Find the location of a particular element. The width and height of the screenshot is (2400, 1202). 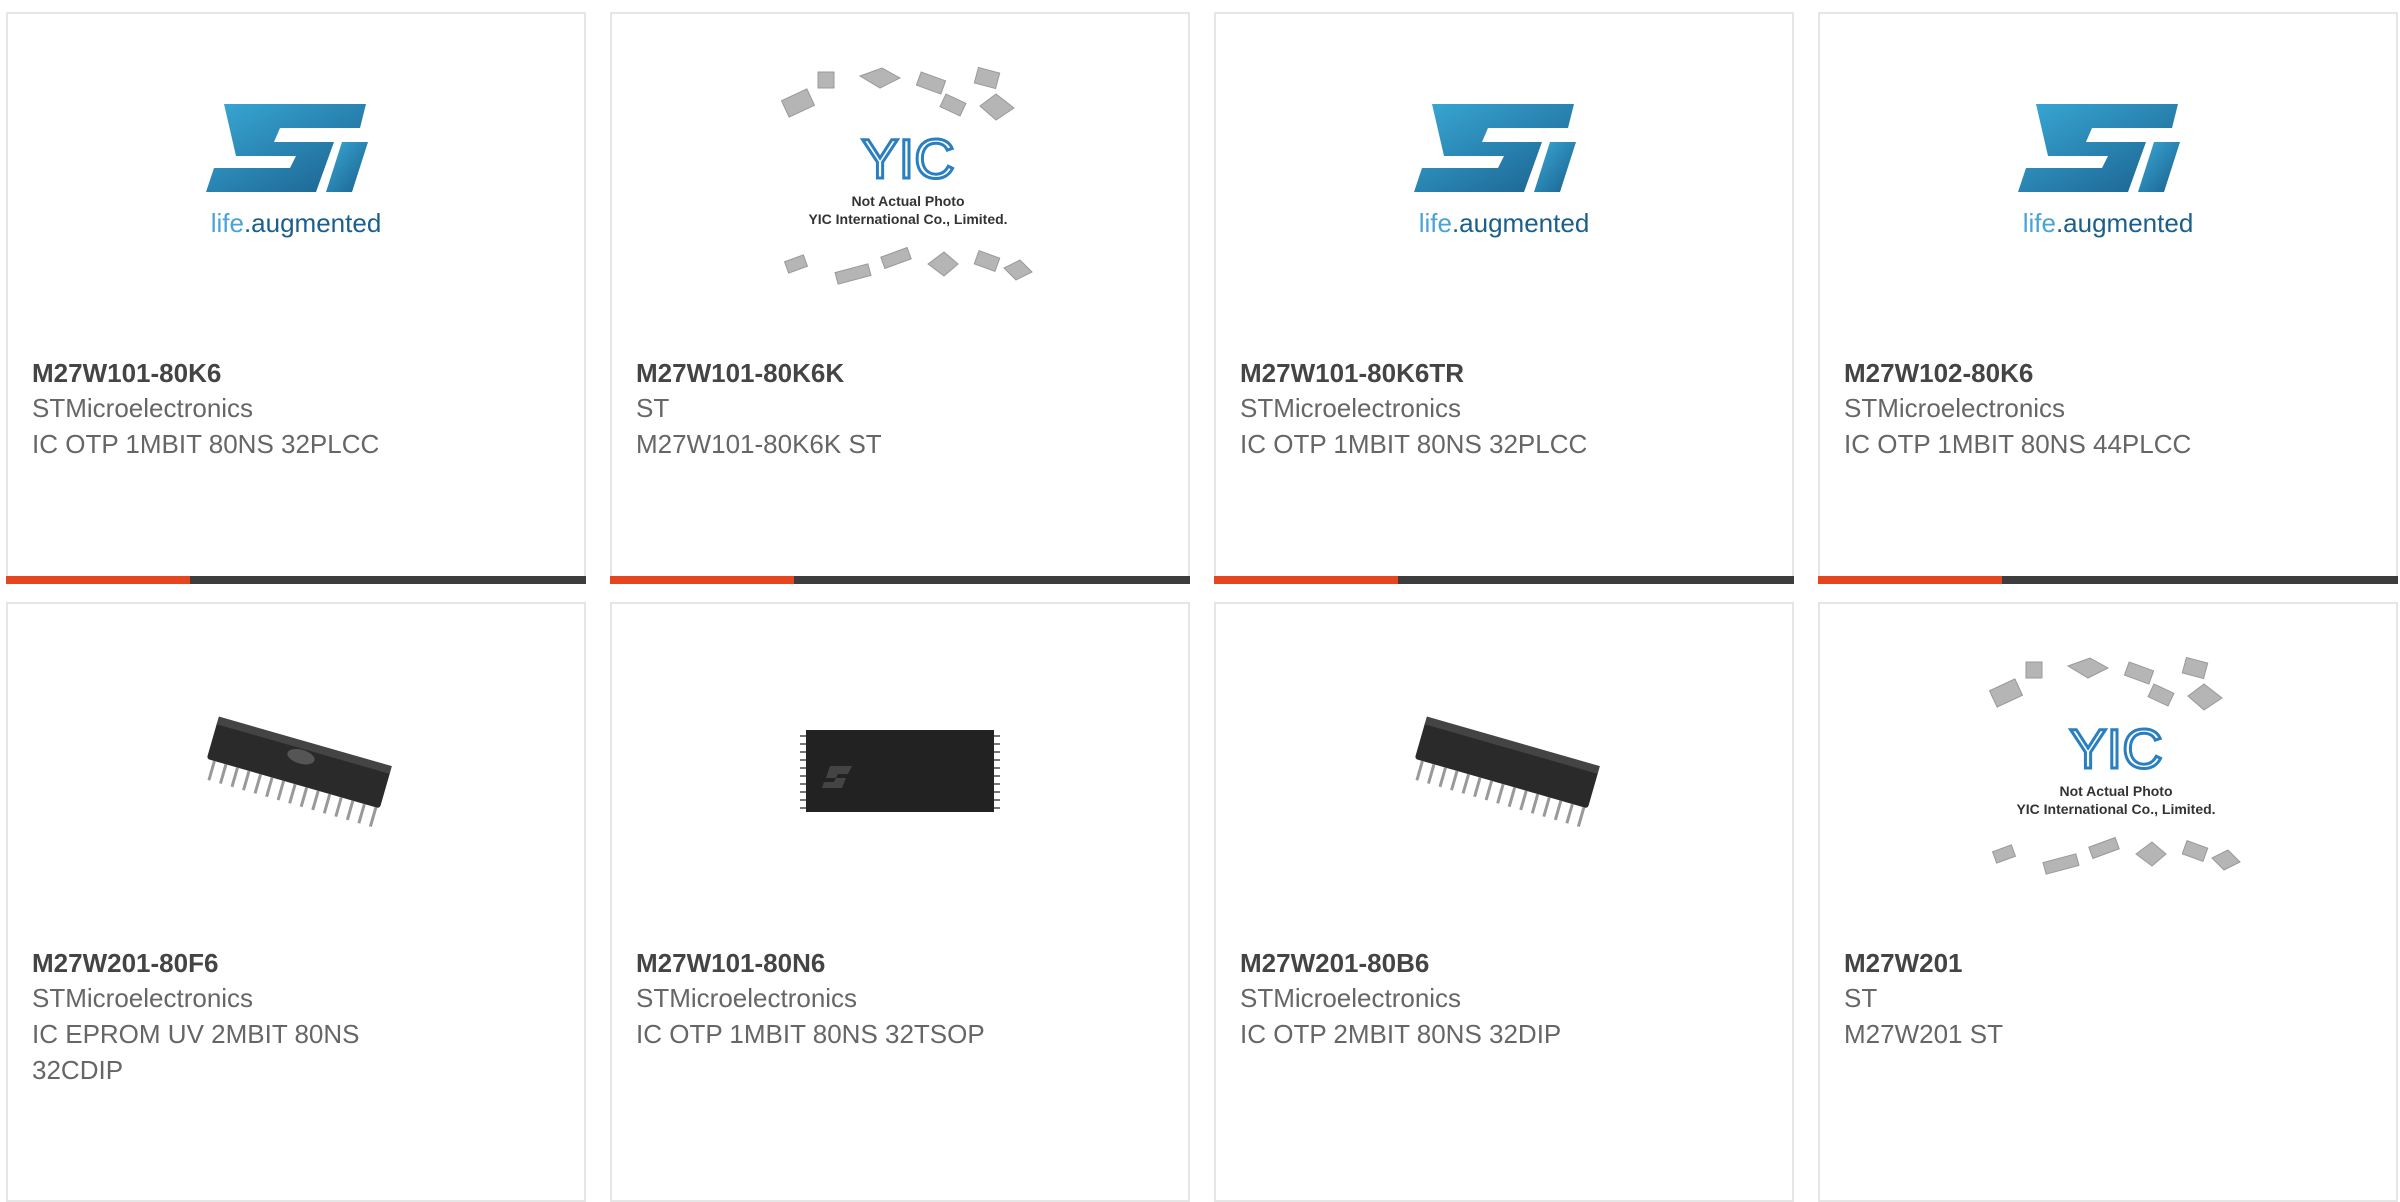

part-number: M27W102-80K6 is located at coordinates (2108, 373).